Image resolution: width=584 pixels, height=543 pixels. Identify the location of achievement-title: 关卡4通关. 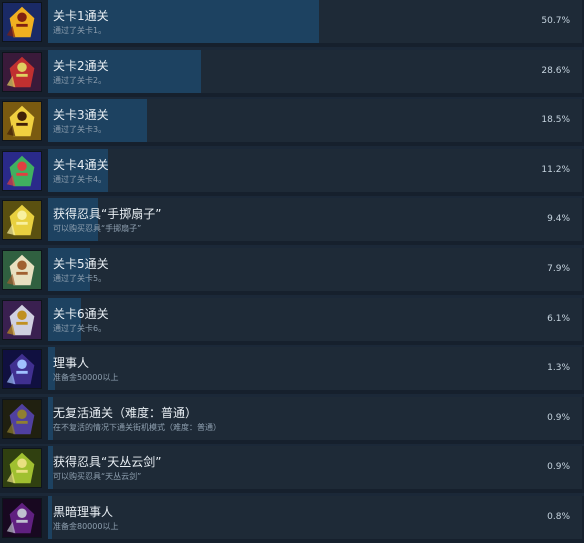
(81, 165).